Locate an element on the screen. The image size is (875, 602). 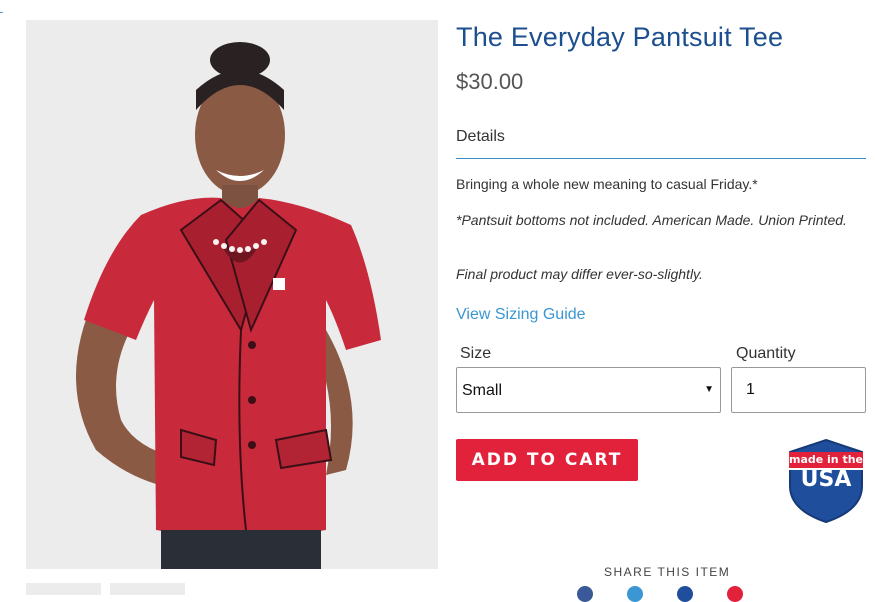
share-facebook-icon is located at coordinates (585, 594).